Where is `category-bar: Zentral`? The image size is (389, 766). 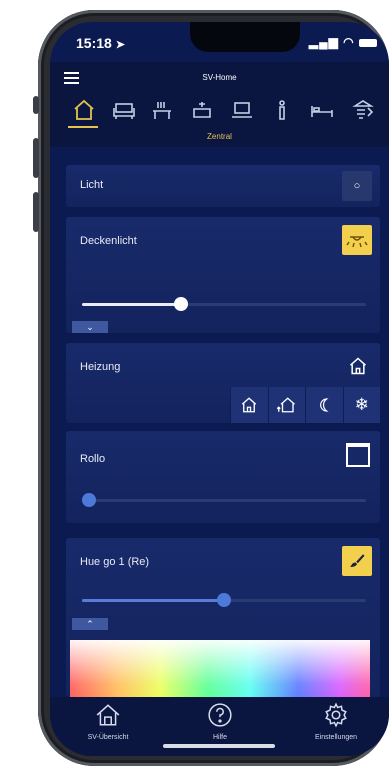 category-bar: Zentral is located at coordinates (219, 119).